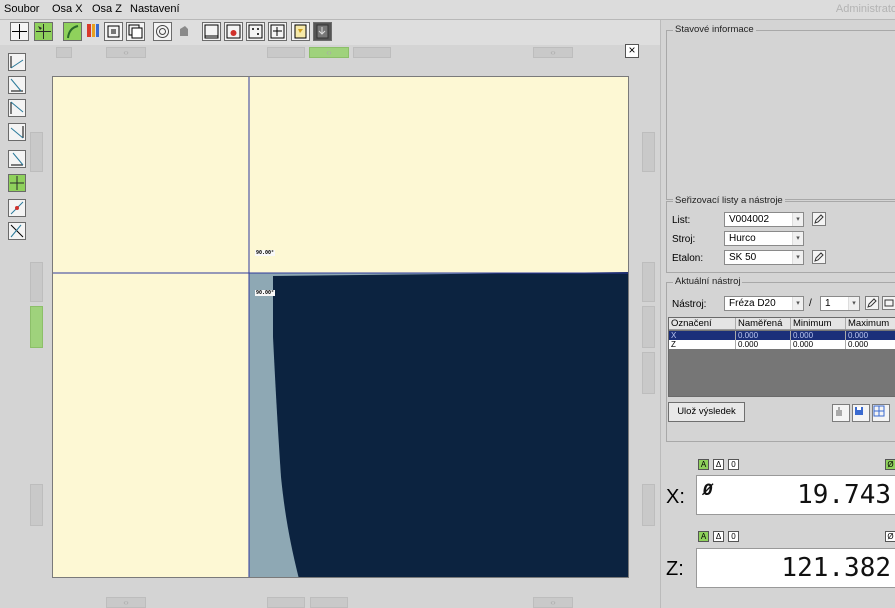 This screenshot has height=608, width=895. What do you see at coordinates (702, 344) in the screenshot?
I see `row-name: Z` at bounding box center [702, 344].